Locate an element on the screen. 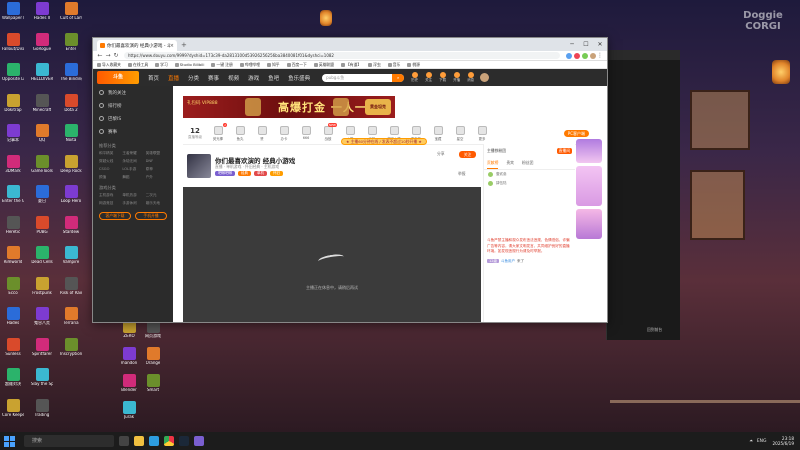  language-indicator: ENG is located at coordinates (762, 441).